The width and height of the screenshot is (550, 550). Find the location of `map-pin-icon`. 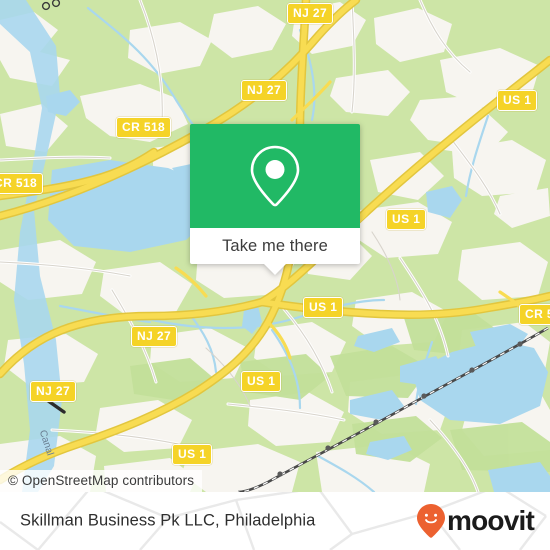

map-pin-icon is located at coordinates (275, 176).